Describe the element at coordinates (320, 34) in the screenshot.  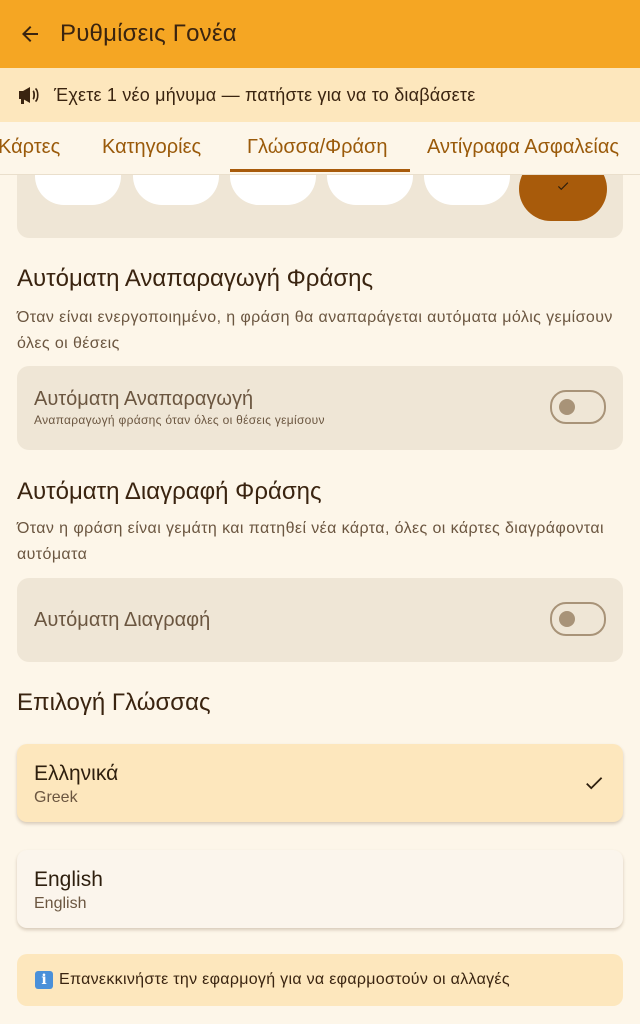
I see `app-bar: Ρυθμίσεις Γονέα` at that location.